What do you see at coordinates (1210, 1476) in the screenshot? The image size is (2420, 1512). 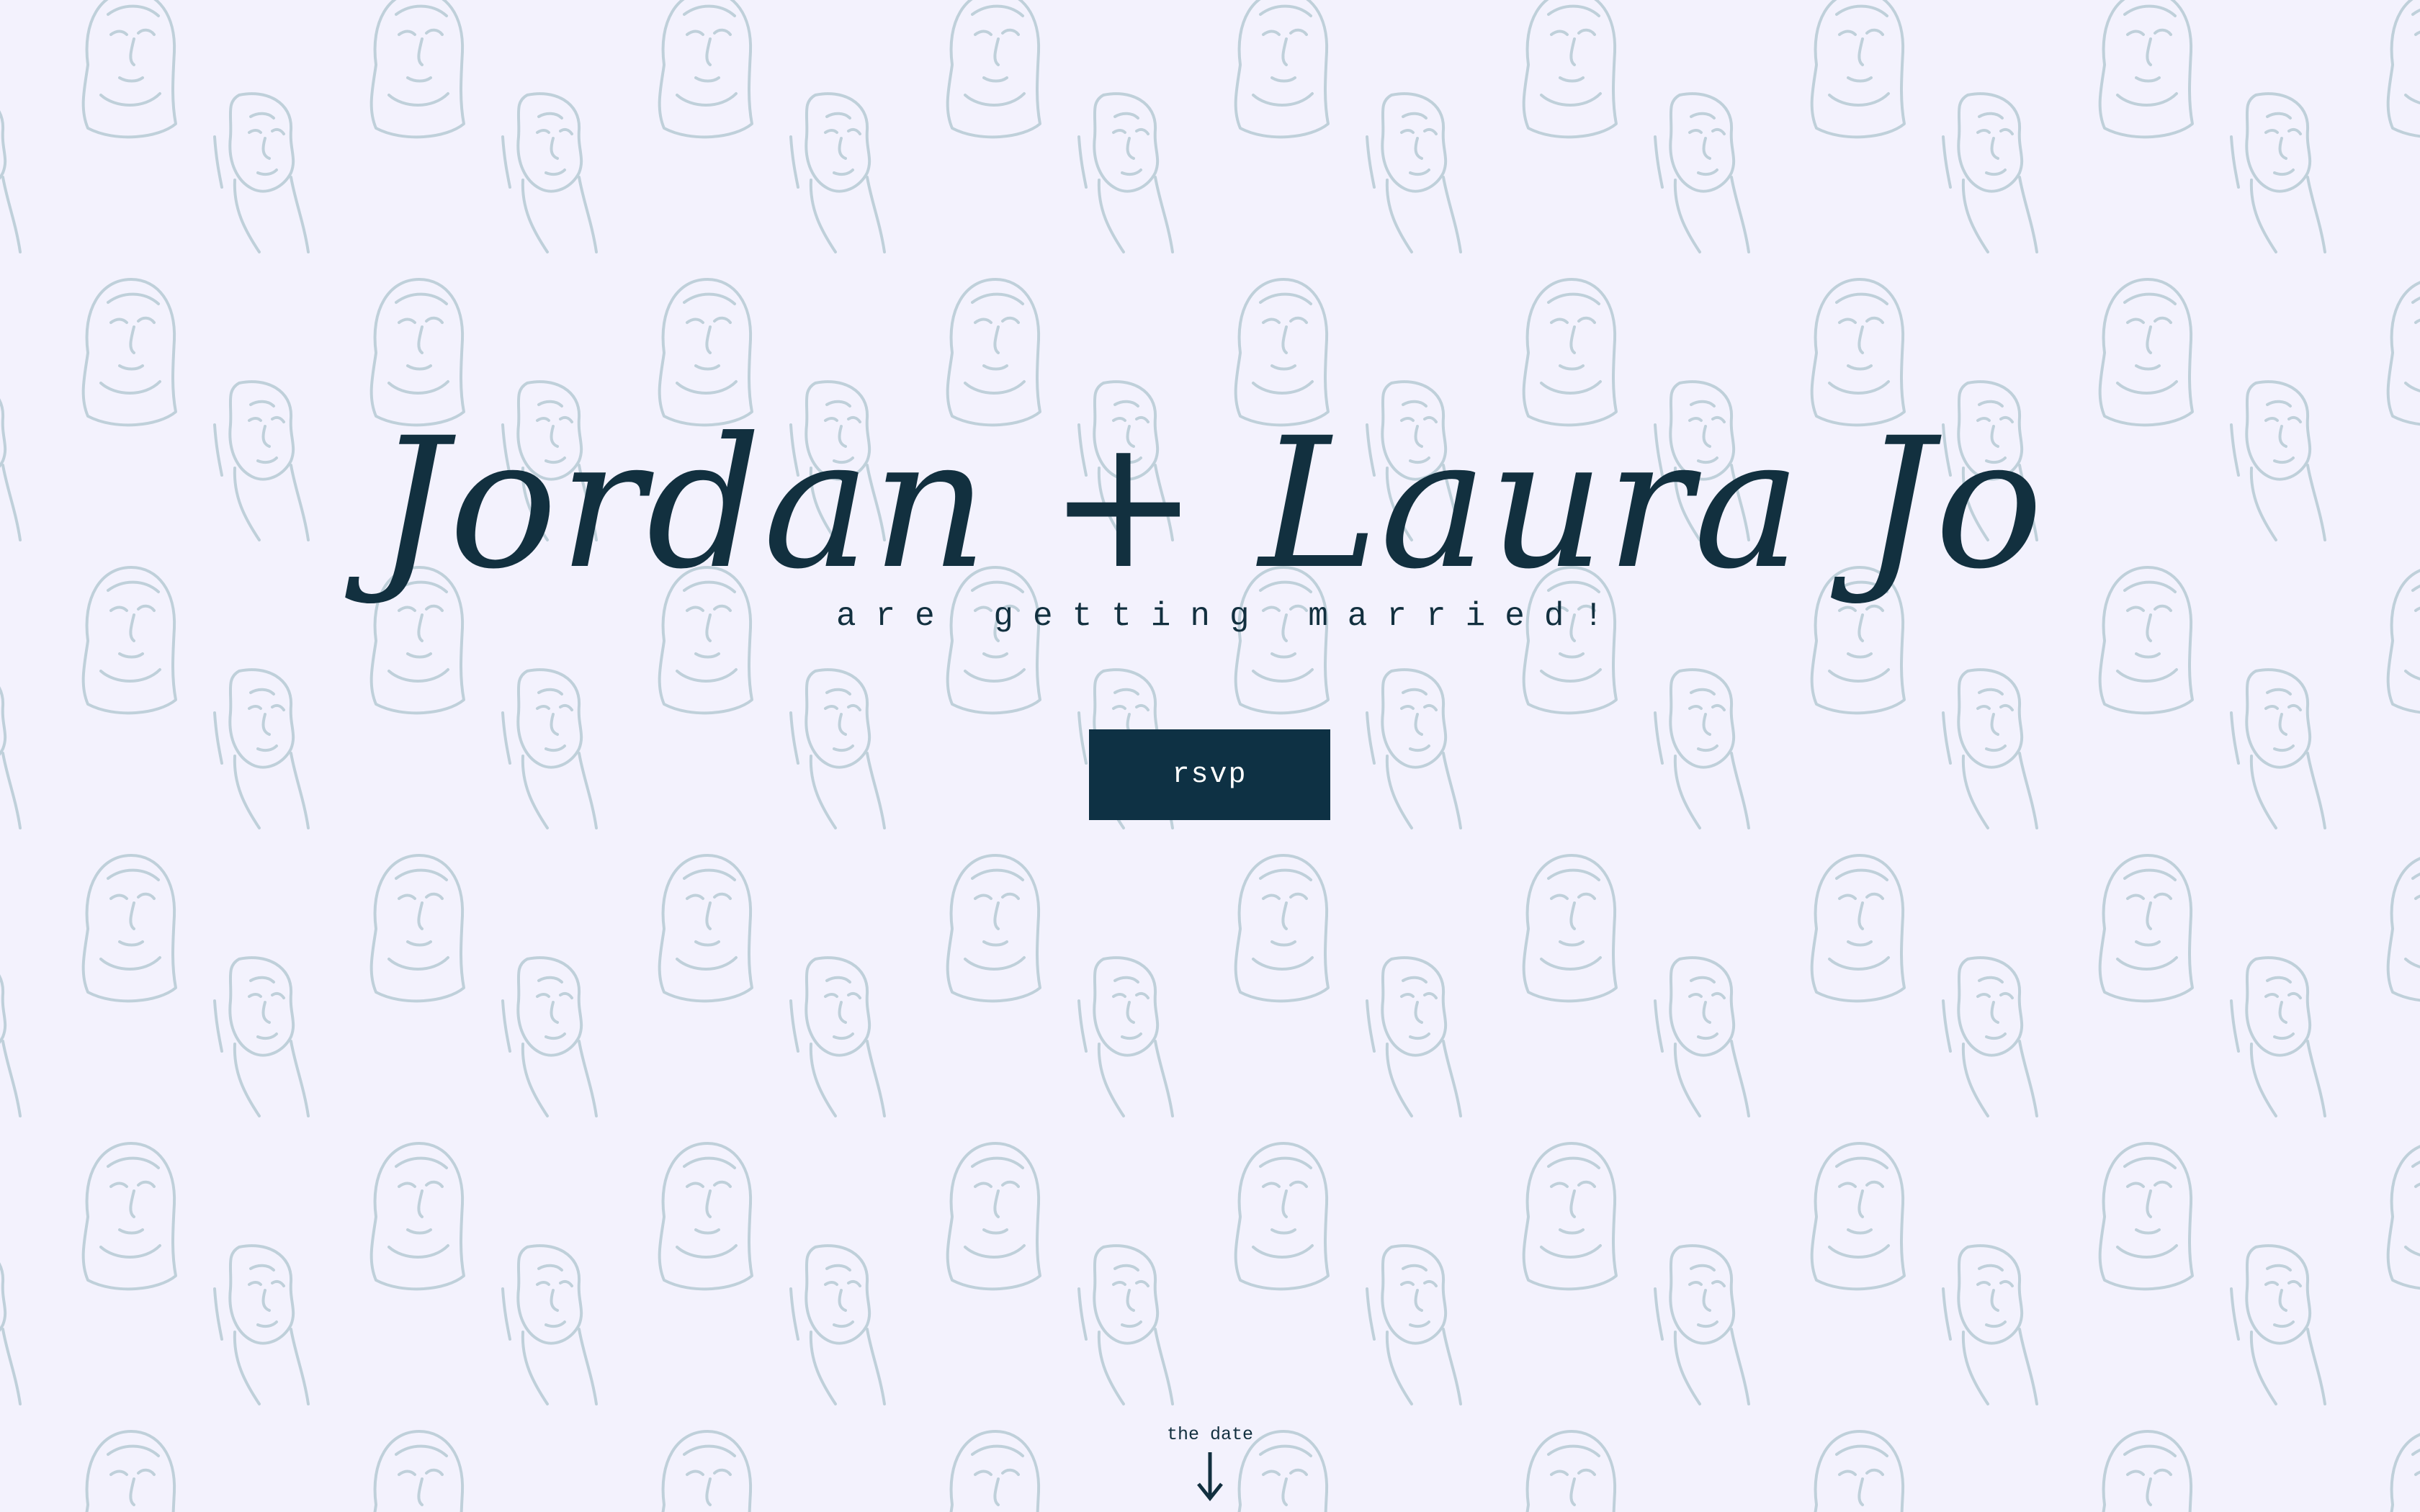 I see `arrow-down-icon` at bounding box center [1210, 1476].